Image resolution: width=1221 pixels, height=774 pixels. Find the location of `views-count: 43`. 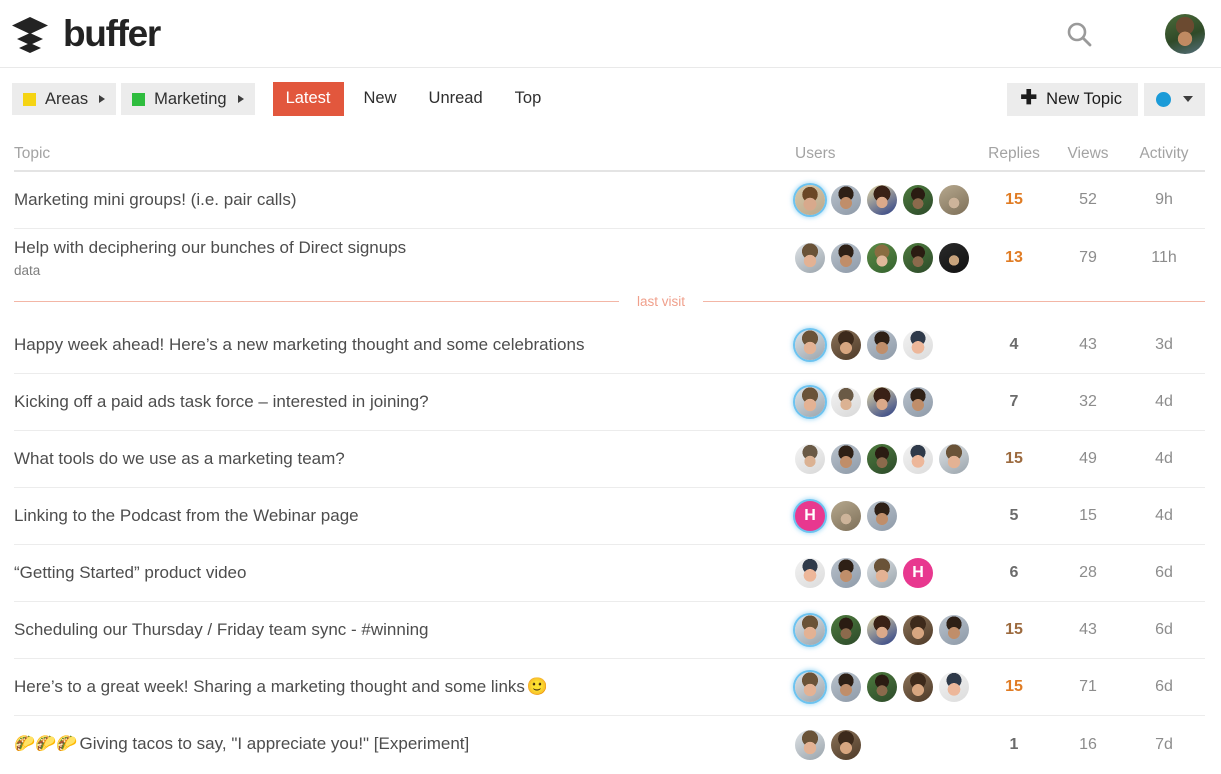

views-count: 43 is located at coordinates (1088, 344).